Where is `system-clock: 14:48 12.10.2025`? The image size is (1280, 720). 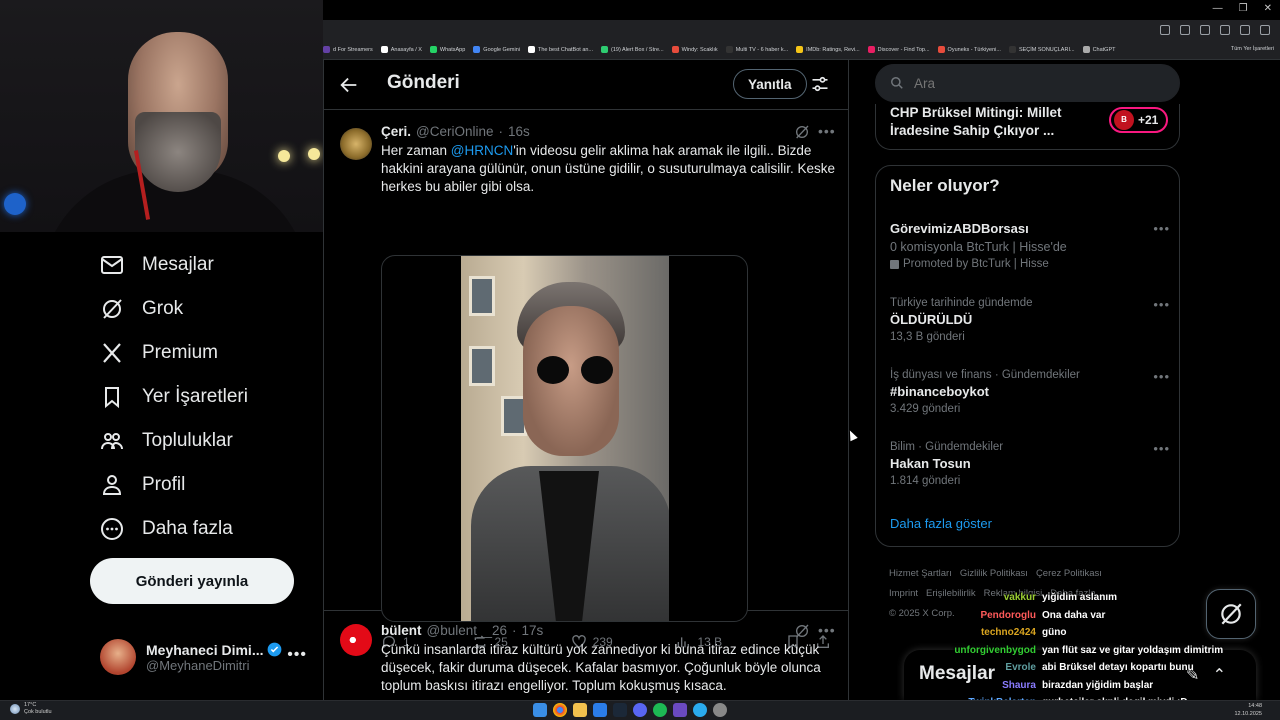 system-clock: 14:48 12.10.2025 is located at coordinates (1248, 710).